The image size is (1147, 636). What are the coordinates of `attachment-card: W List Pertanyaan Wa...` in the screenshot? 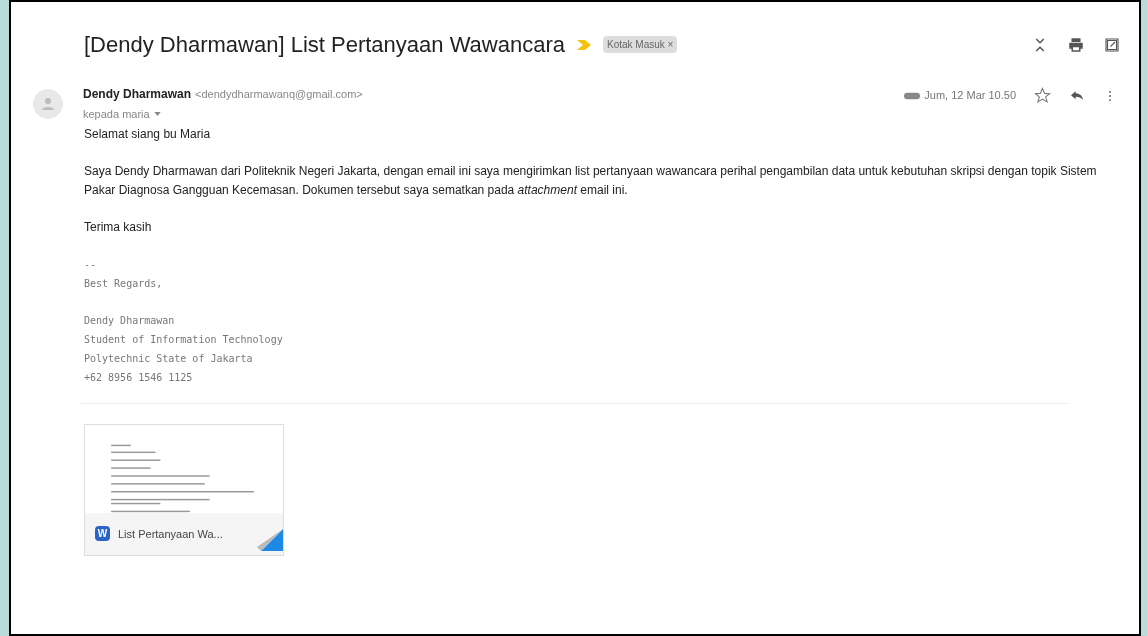 It's located at (184, 489).